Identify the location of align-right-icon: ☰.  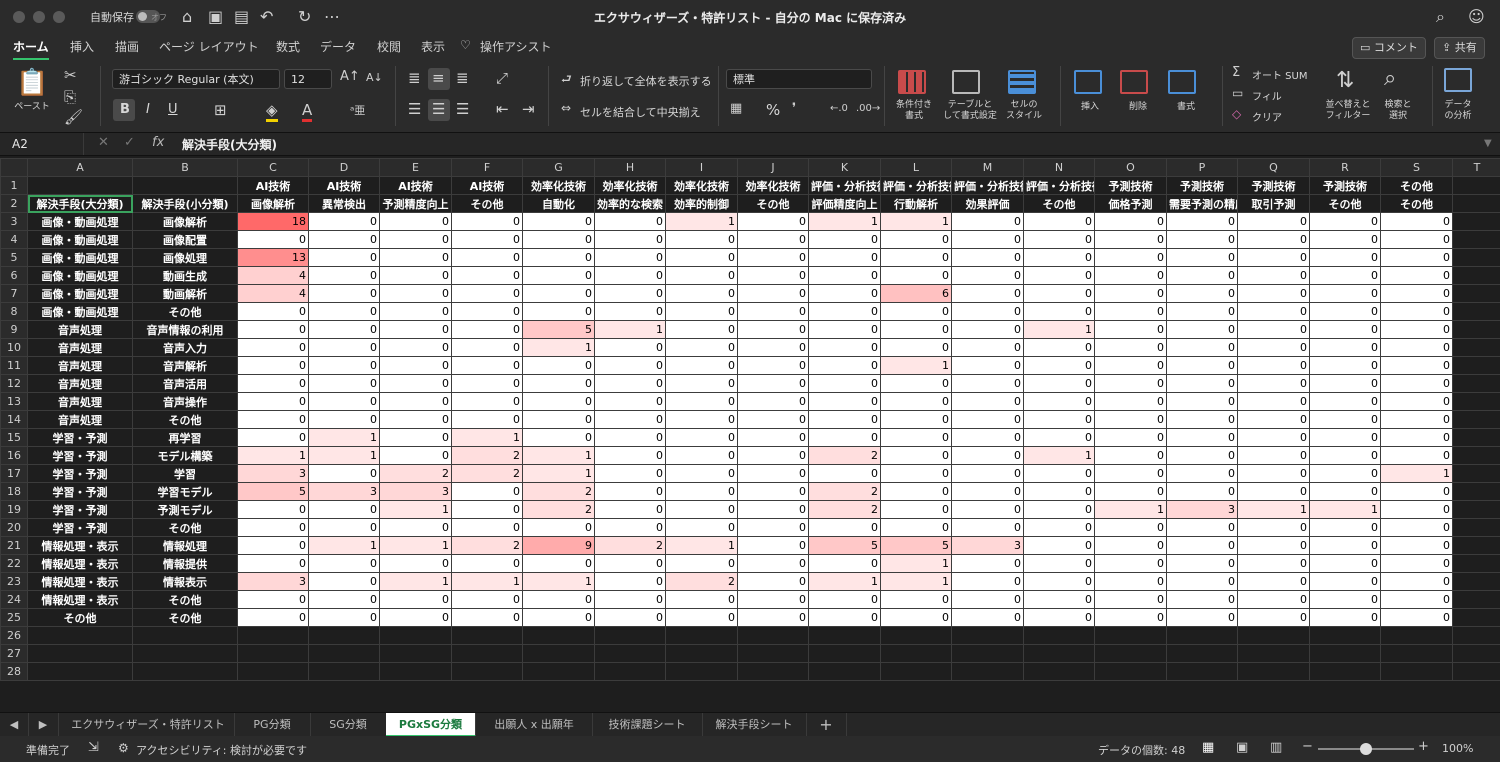
(462, 109).